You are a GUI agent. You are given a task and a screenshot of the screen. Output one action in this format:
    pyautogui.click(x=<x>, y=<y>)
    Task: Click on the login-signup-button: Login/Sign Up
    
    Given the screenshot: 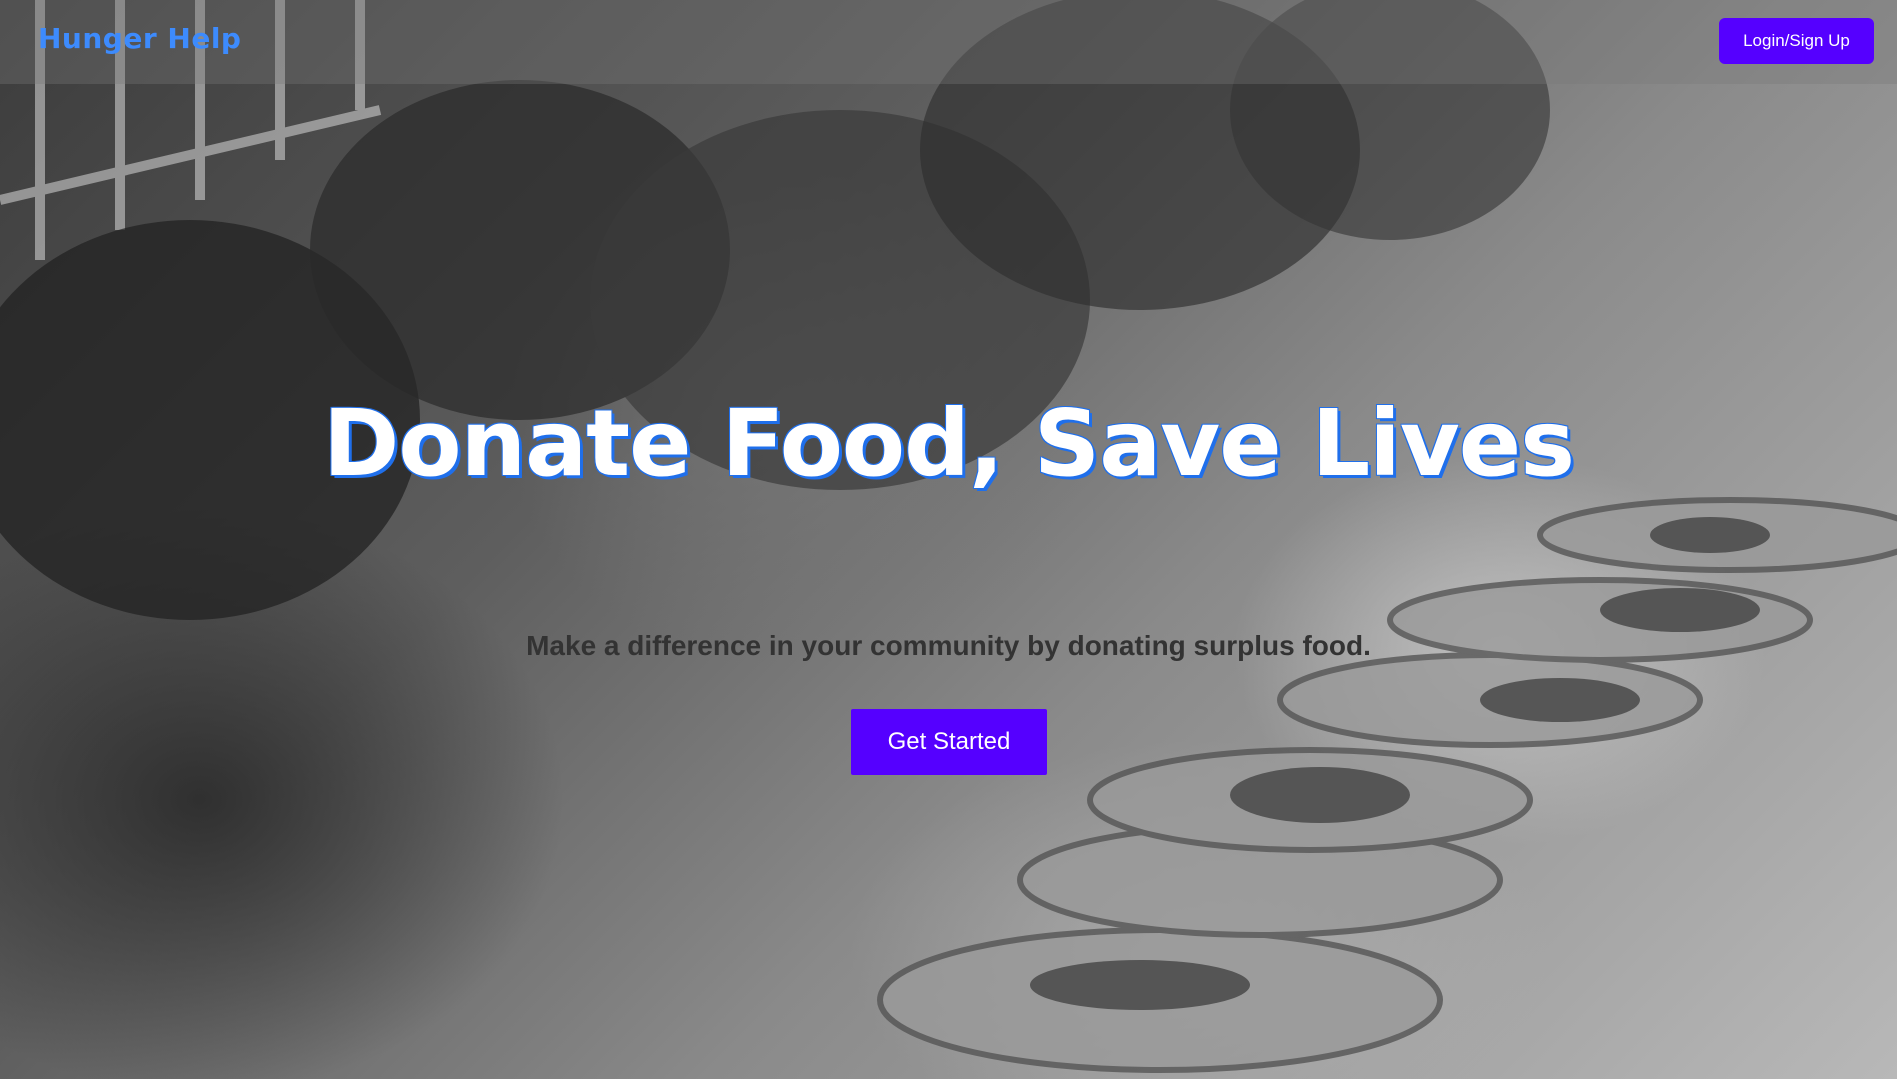 What is the action you would take?
    pyautogui.click(x=1796, y=41)
    